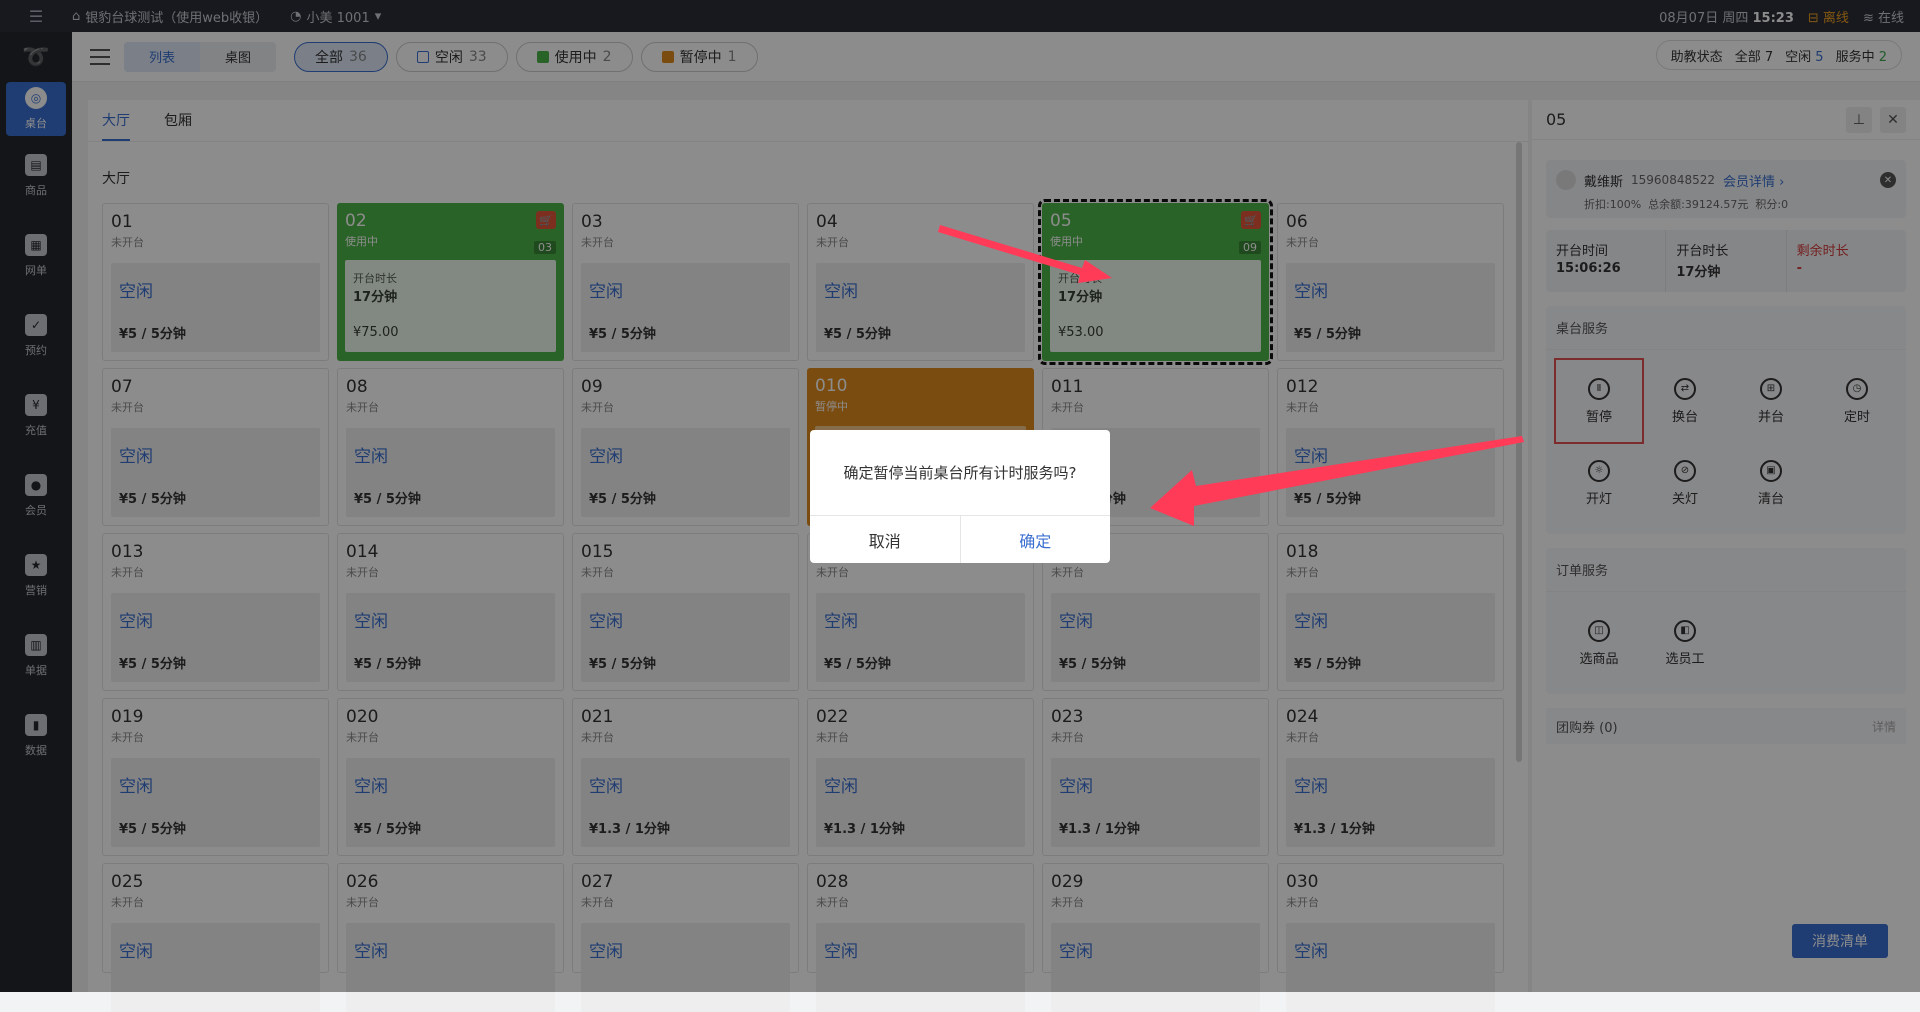 This screenshot has height=1012, width=1920. What do you see at coordinates (1036, 539) in the screenshot?
I see `confirm-button: 确定` at bounding box center [1036, 539].